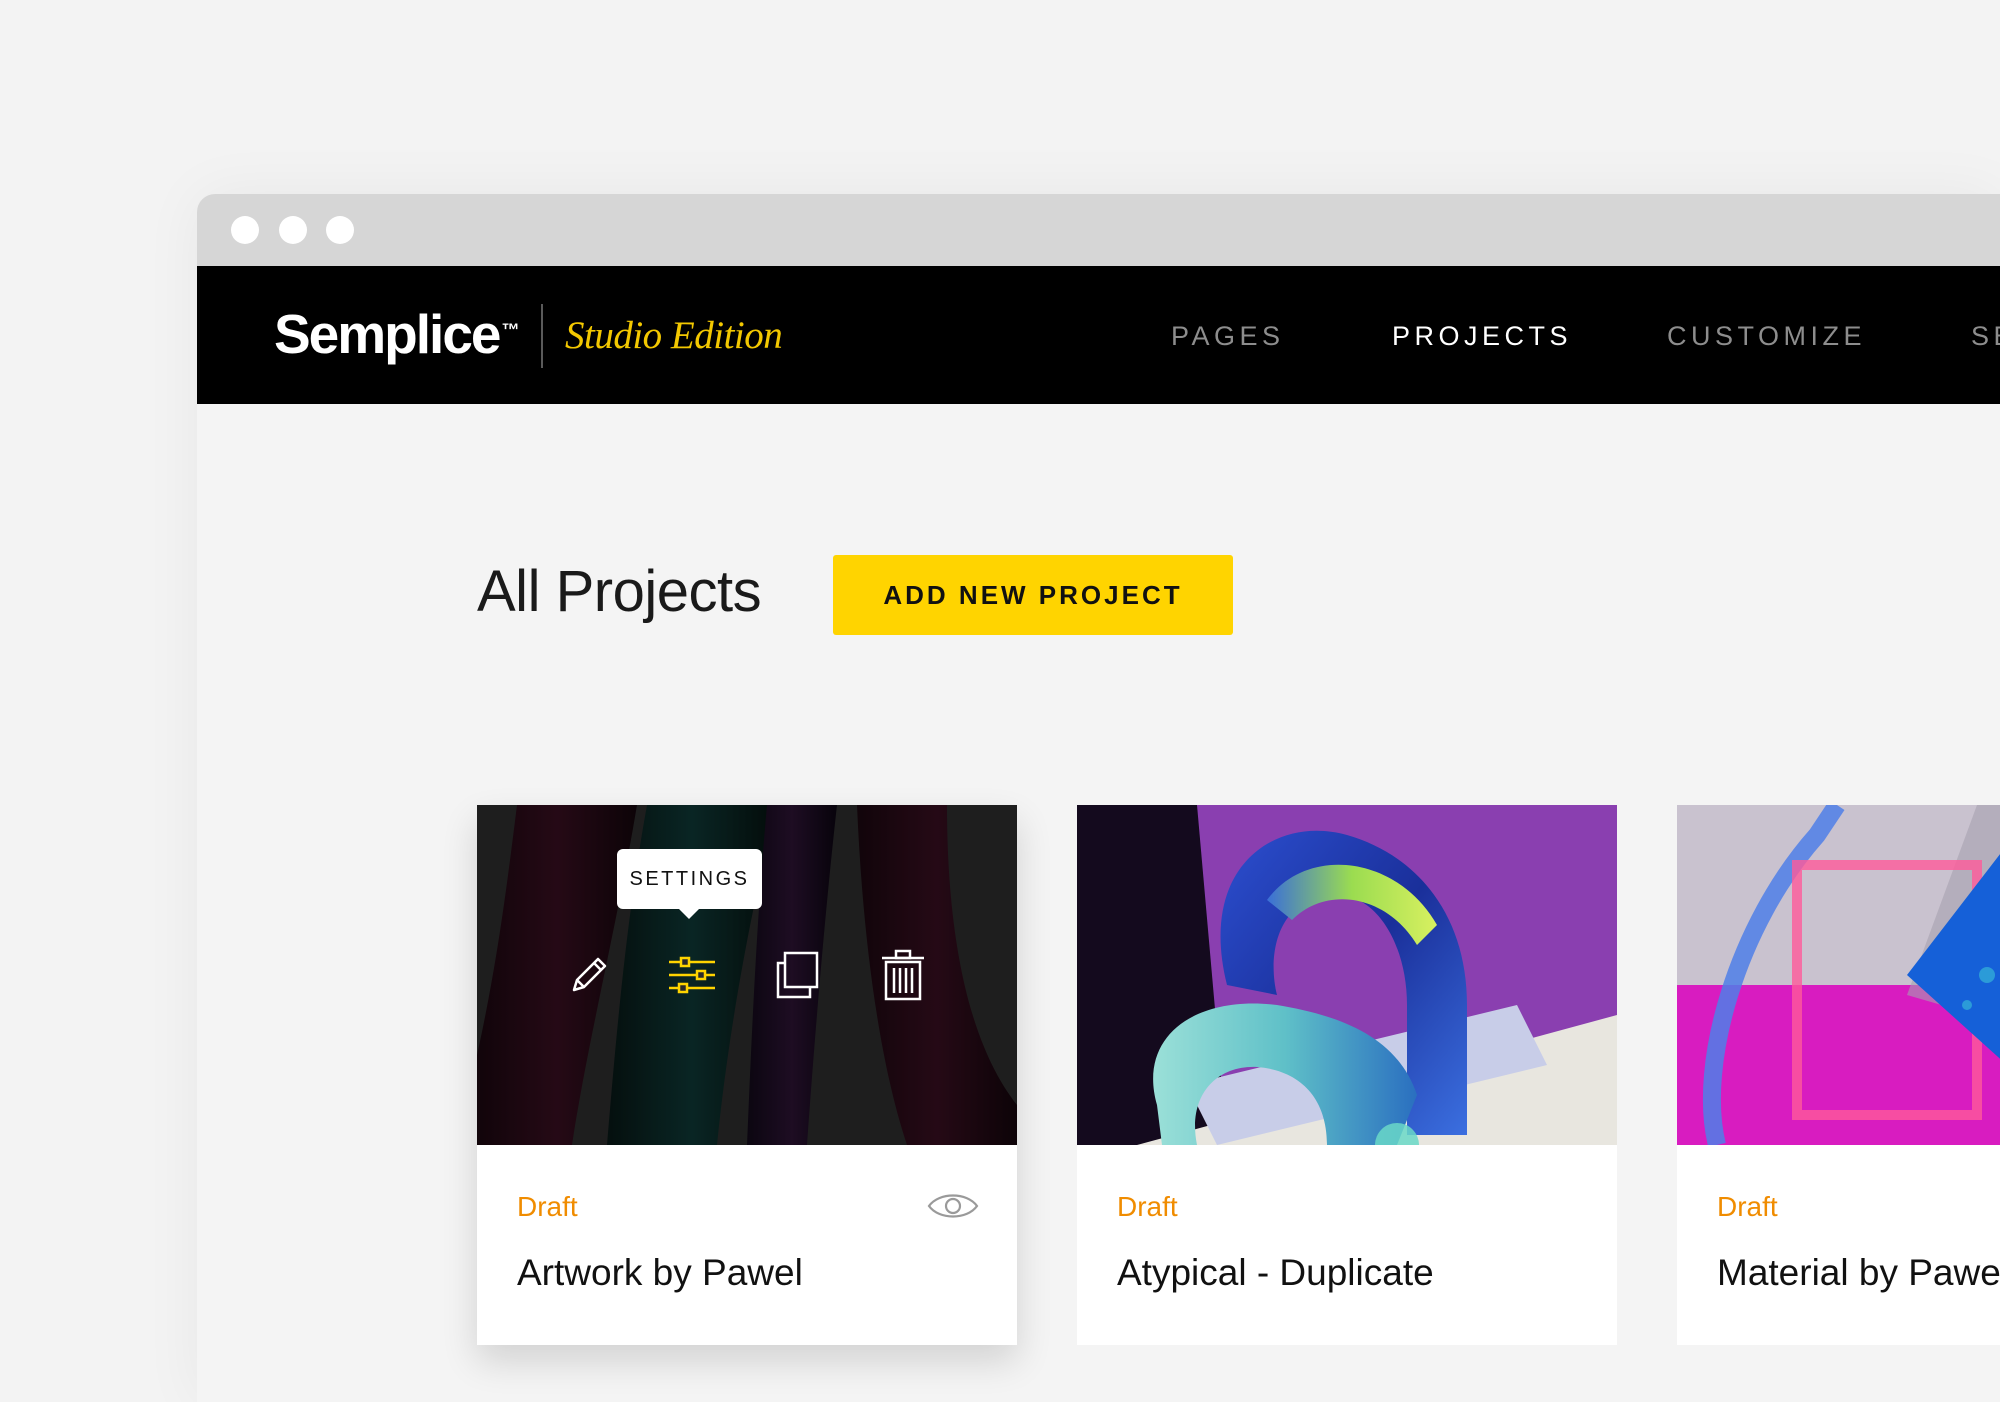  I want to click on settings-tooltip: SETTINGS, so click(689, 884).